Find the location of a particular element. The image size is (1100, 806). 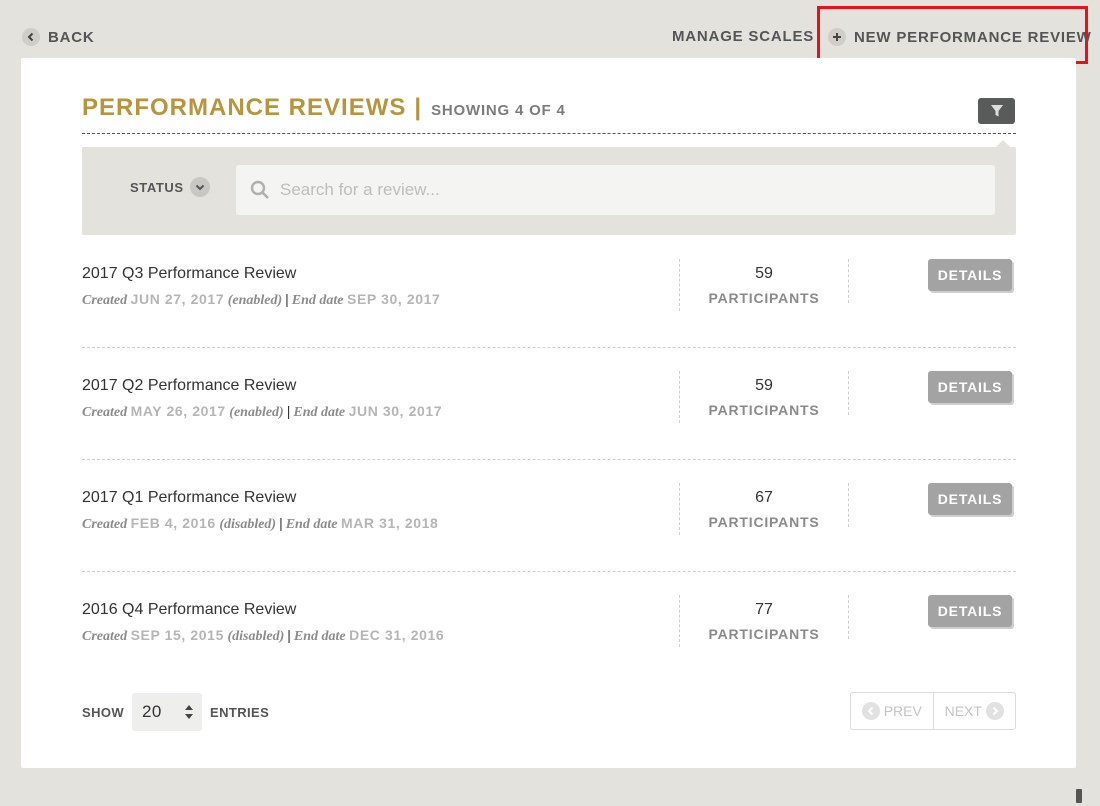

filter-toggle-button is located at coordinates (996, 111).